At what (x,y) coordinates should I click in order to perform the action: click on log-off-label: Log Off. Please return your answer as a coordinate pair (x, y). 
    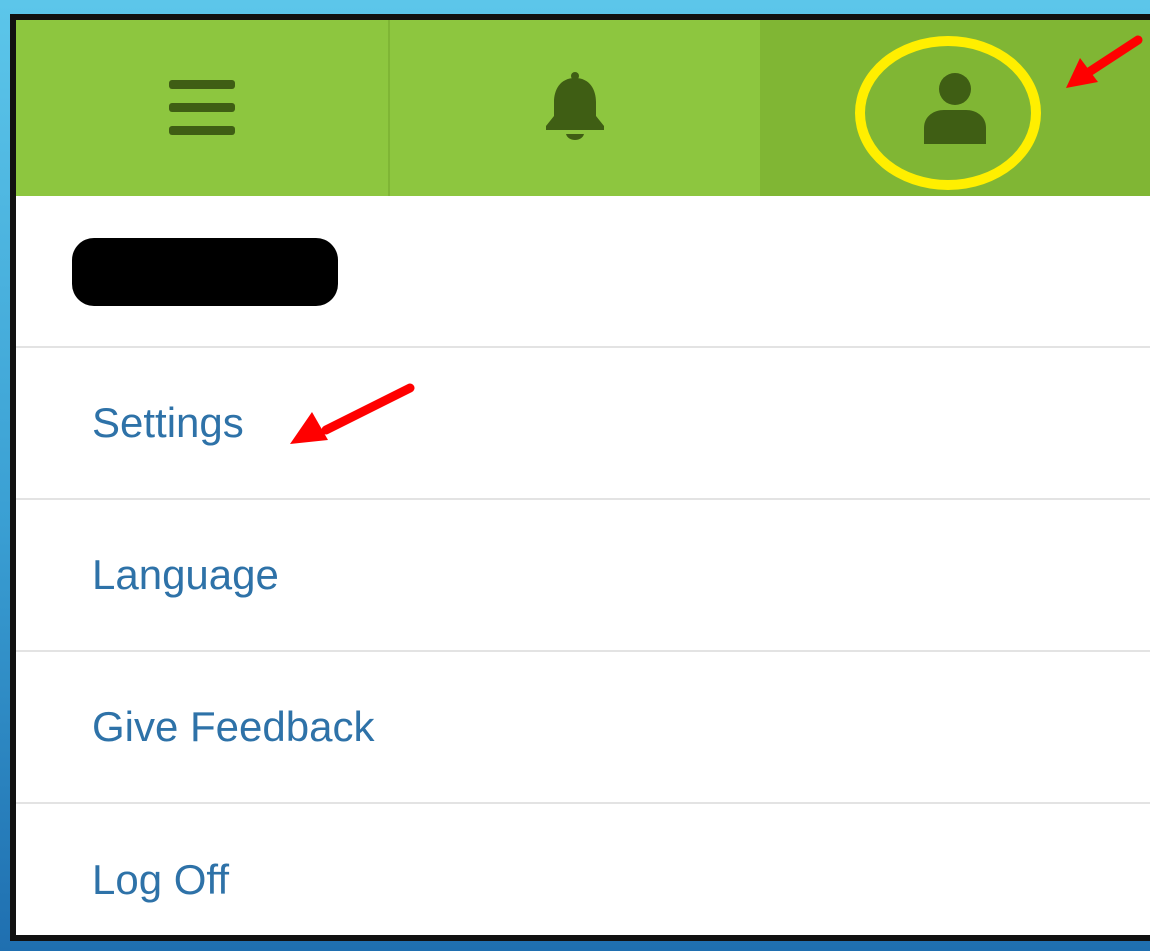
    Looking at the image, I should click on (160, 879).